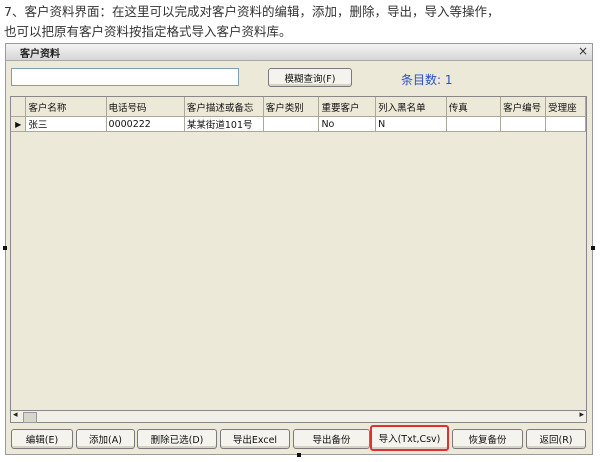 The width and height of the screenshot is (603, 462). Describe the element at coordinates (125, 77) in the screenshot. I see `search-input` at that location.